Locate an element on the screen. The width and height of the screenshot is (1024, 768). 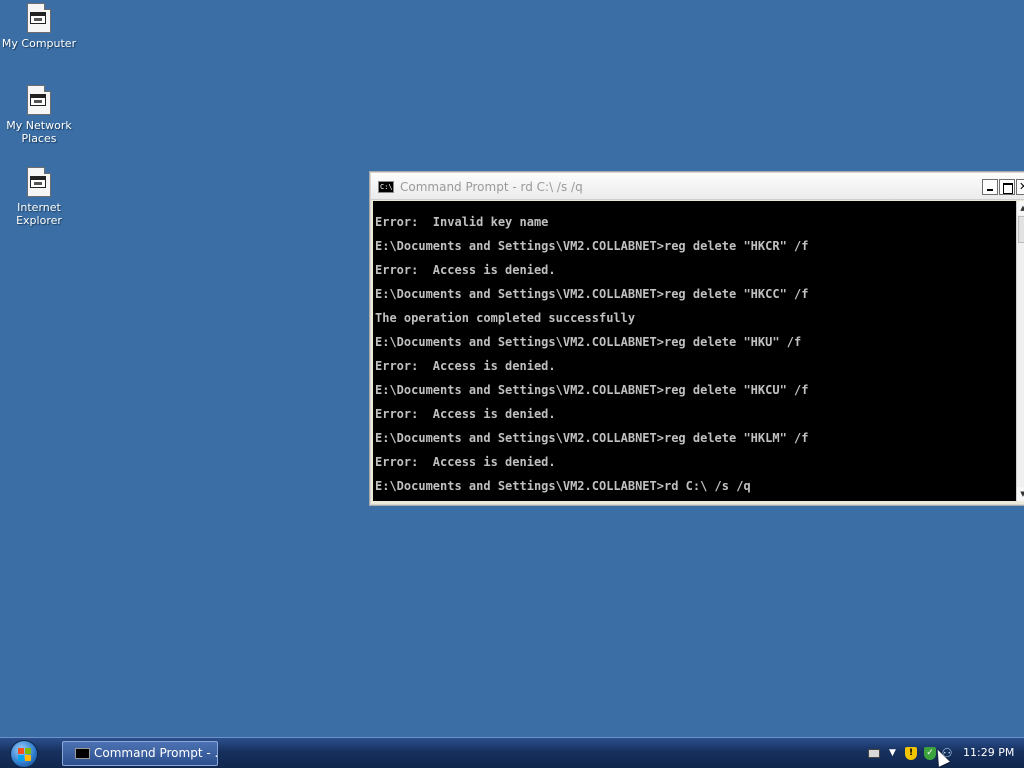
internet-explorer-icon is located at coordinates (39, 182).